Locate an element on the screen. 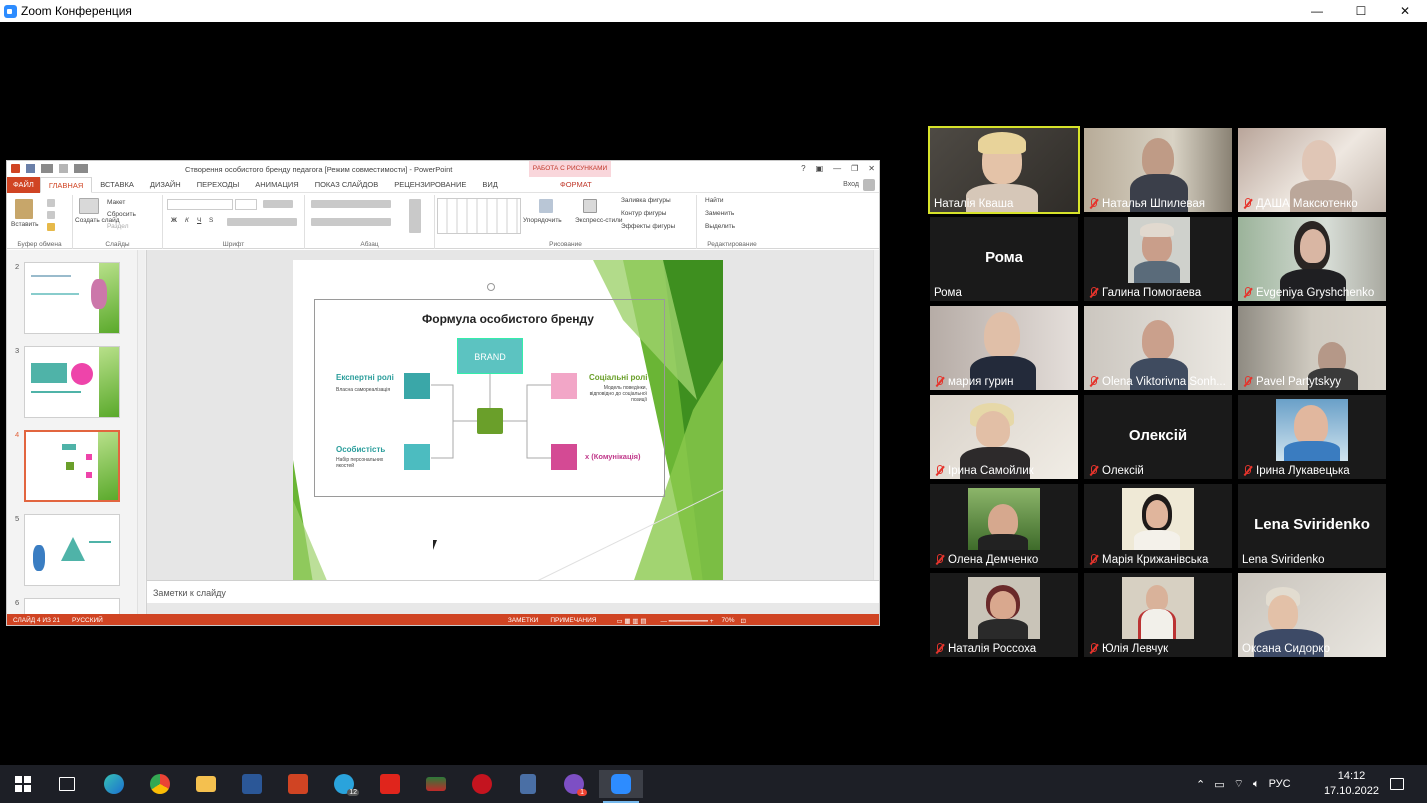 The width and height of the screenshot is (1427, 803). new-slide-icon is located at coordinates (89, 206).